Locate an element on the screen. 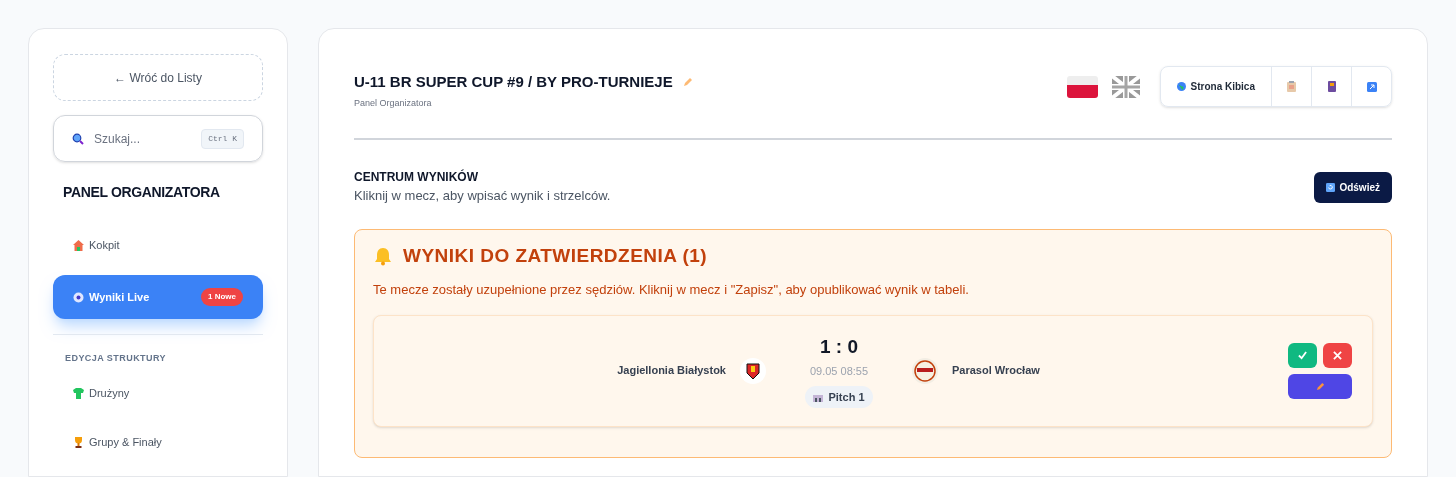  check-icon is located at coordinates (1302, 355).